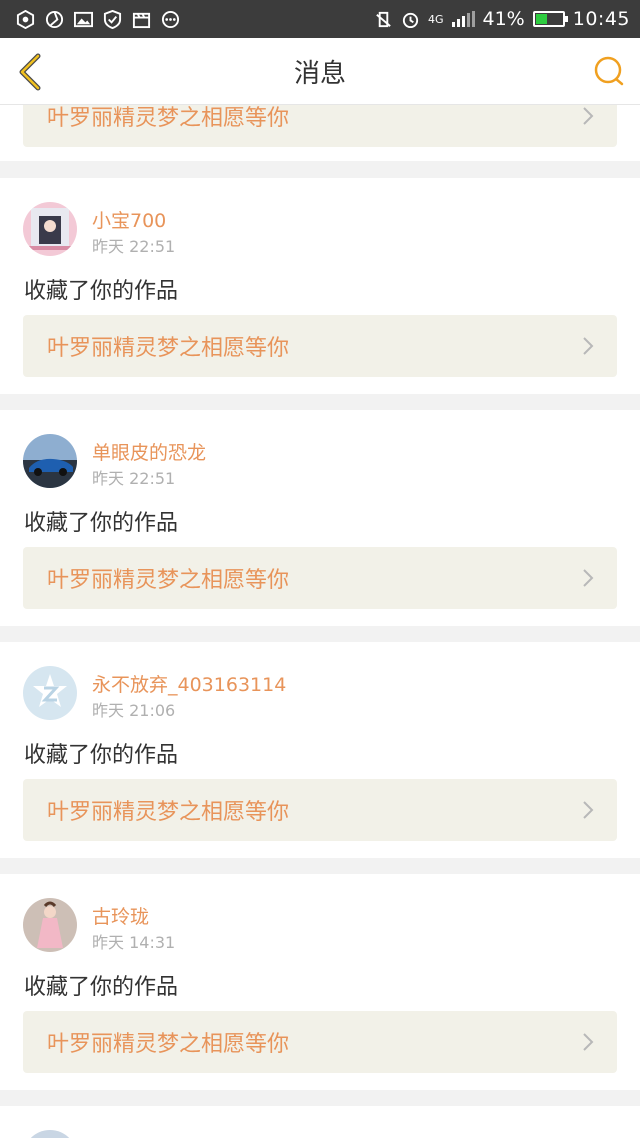 The height and width of the screenshot is (1138, 640). Describe the element at coordinates (550, 19) in the screenshot. I see `battery-icon` at that location.